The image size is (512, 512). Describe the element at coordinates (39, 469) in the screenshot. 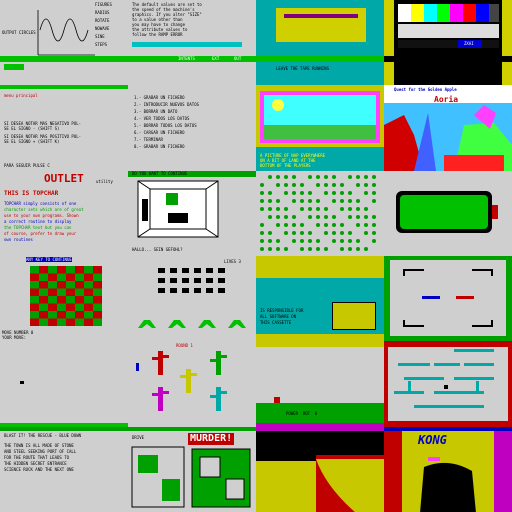

I see `rescue-line-5: SCIENCE ROCK AND THE NEXT ONE` at that location.